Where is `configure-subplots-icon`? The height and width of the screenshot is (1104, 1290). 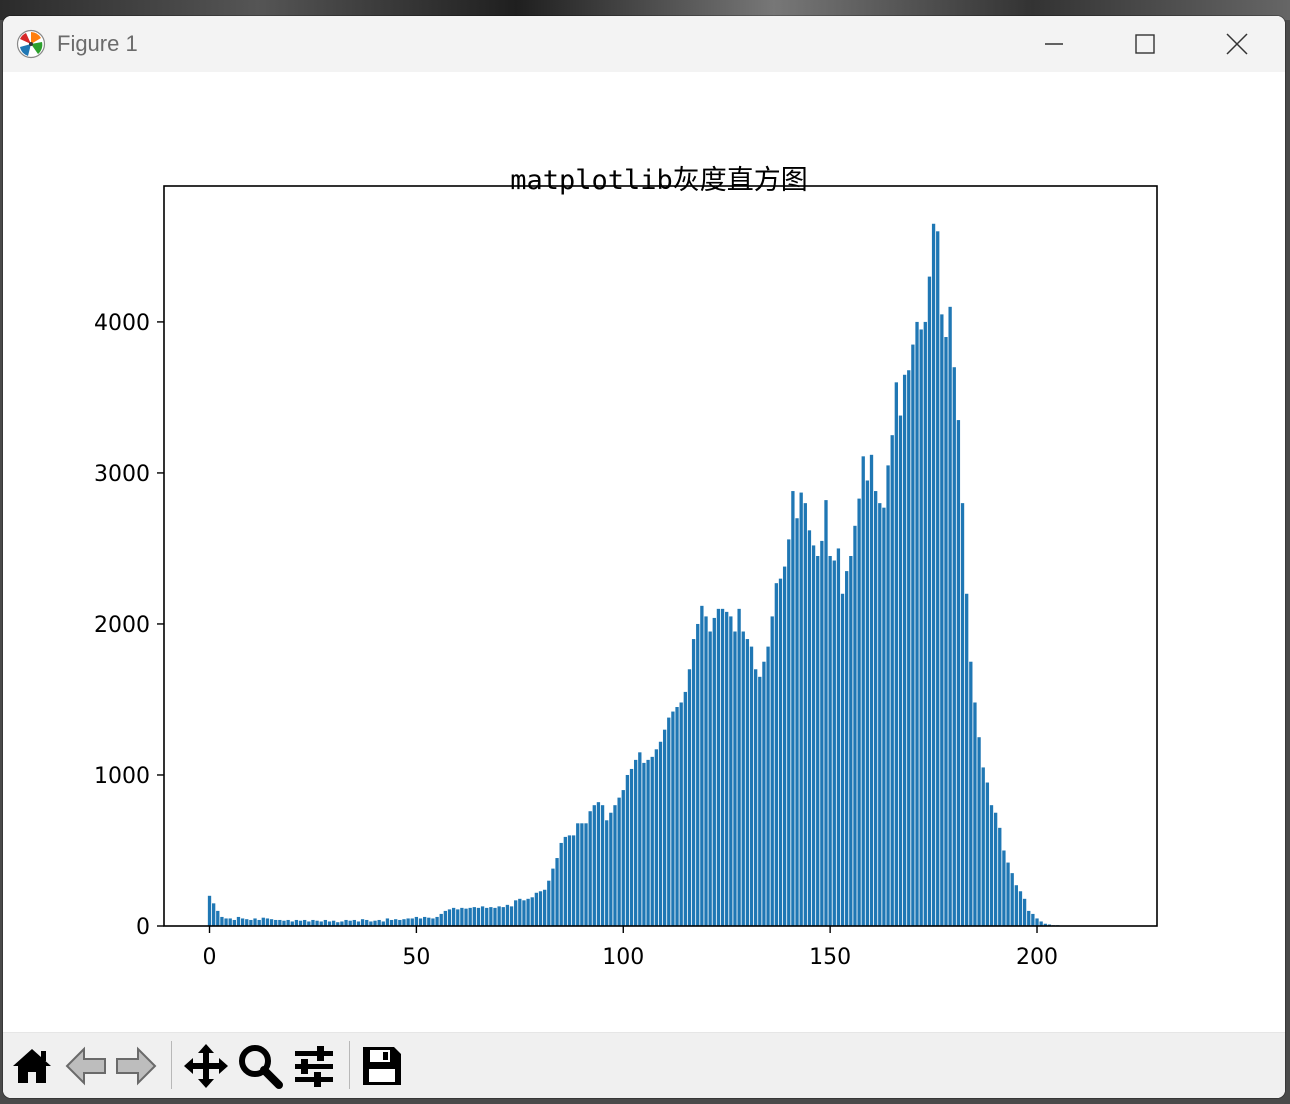 configure-subplots-icon is located at coordinates (314, 1066).